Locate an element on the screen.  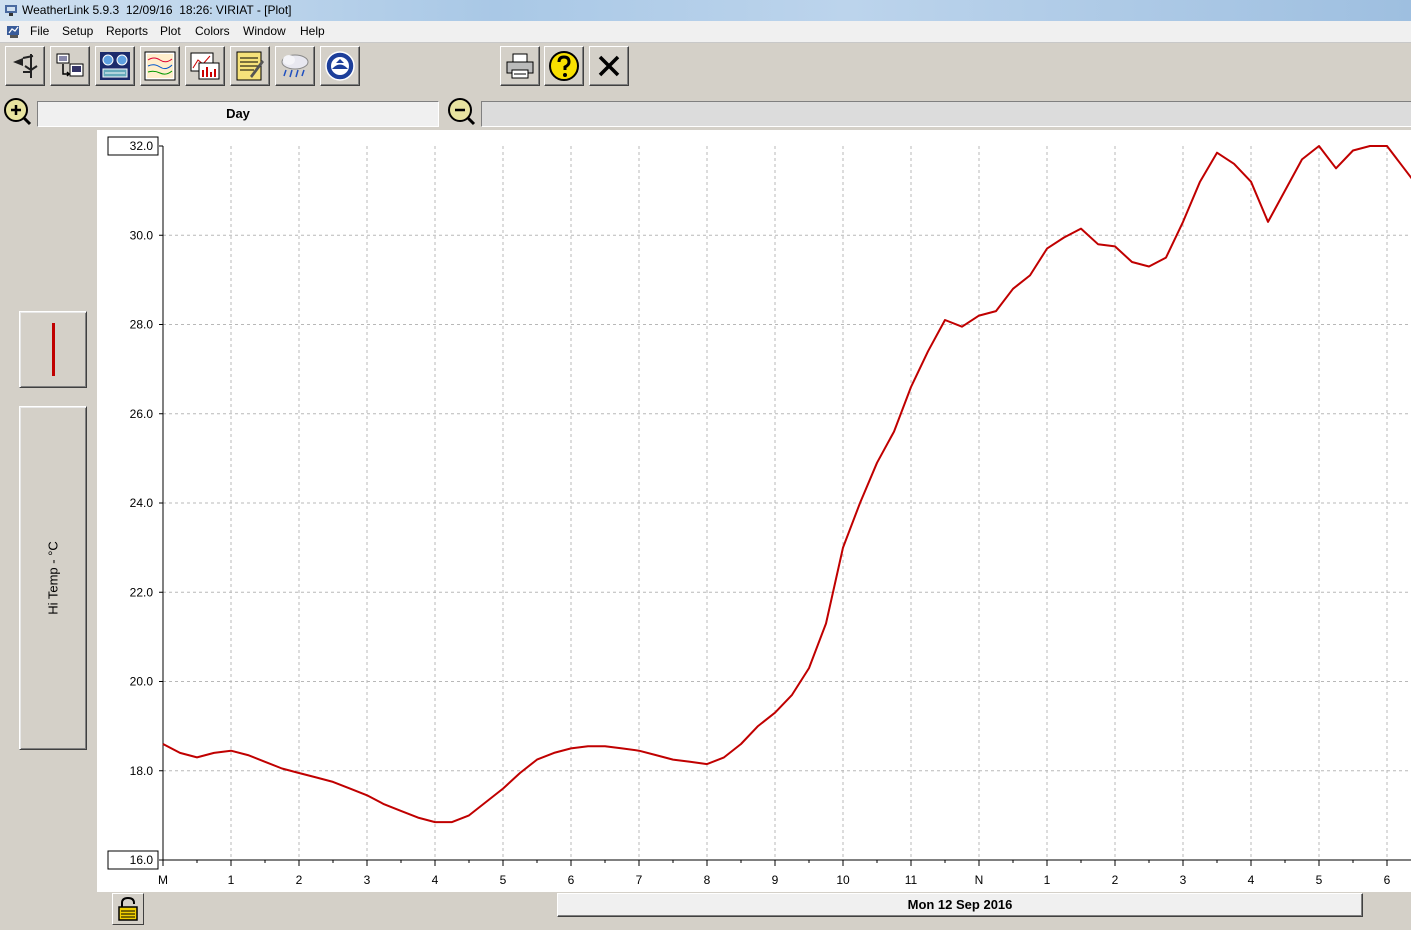
print-icon is located at coordinates (520, 66).